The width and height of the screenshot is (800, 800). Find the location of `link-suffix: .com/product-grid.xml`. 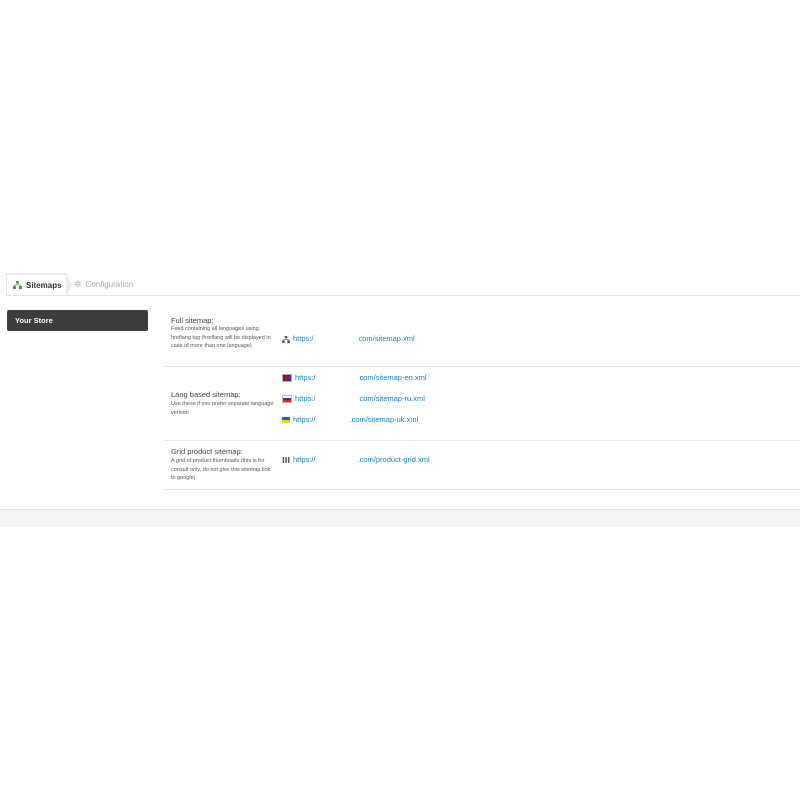

link-suffix: .com/product-grid.xml is located at coordinates (393, 459).